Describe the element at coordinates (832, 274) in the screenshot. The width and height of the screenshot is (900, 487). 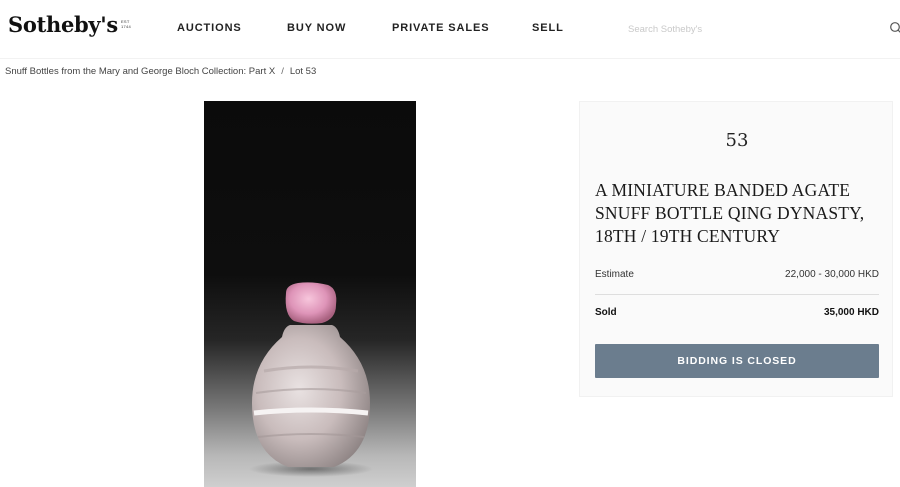
I see `estimate-value: 22,000 - 30,000 HKD` at that location.